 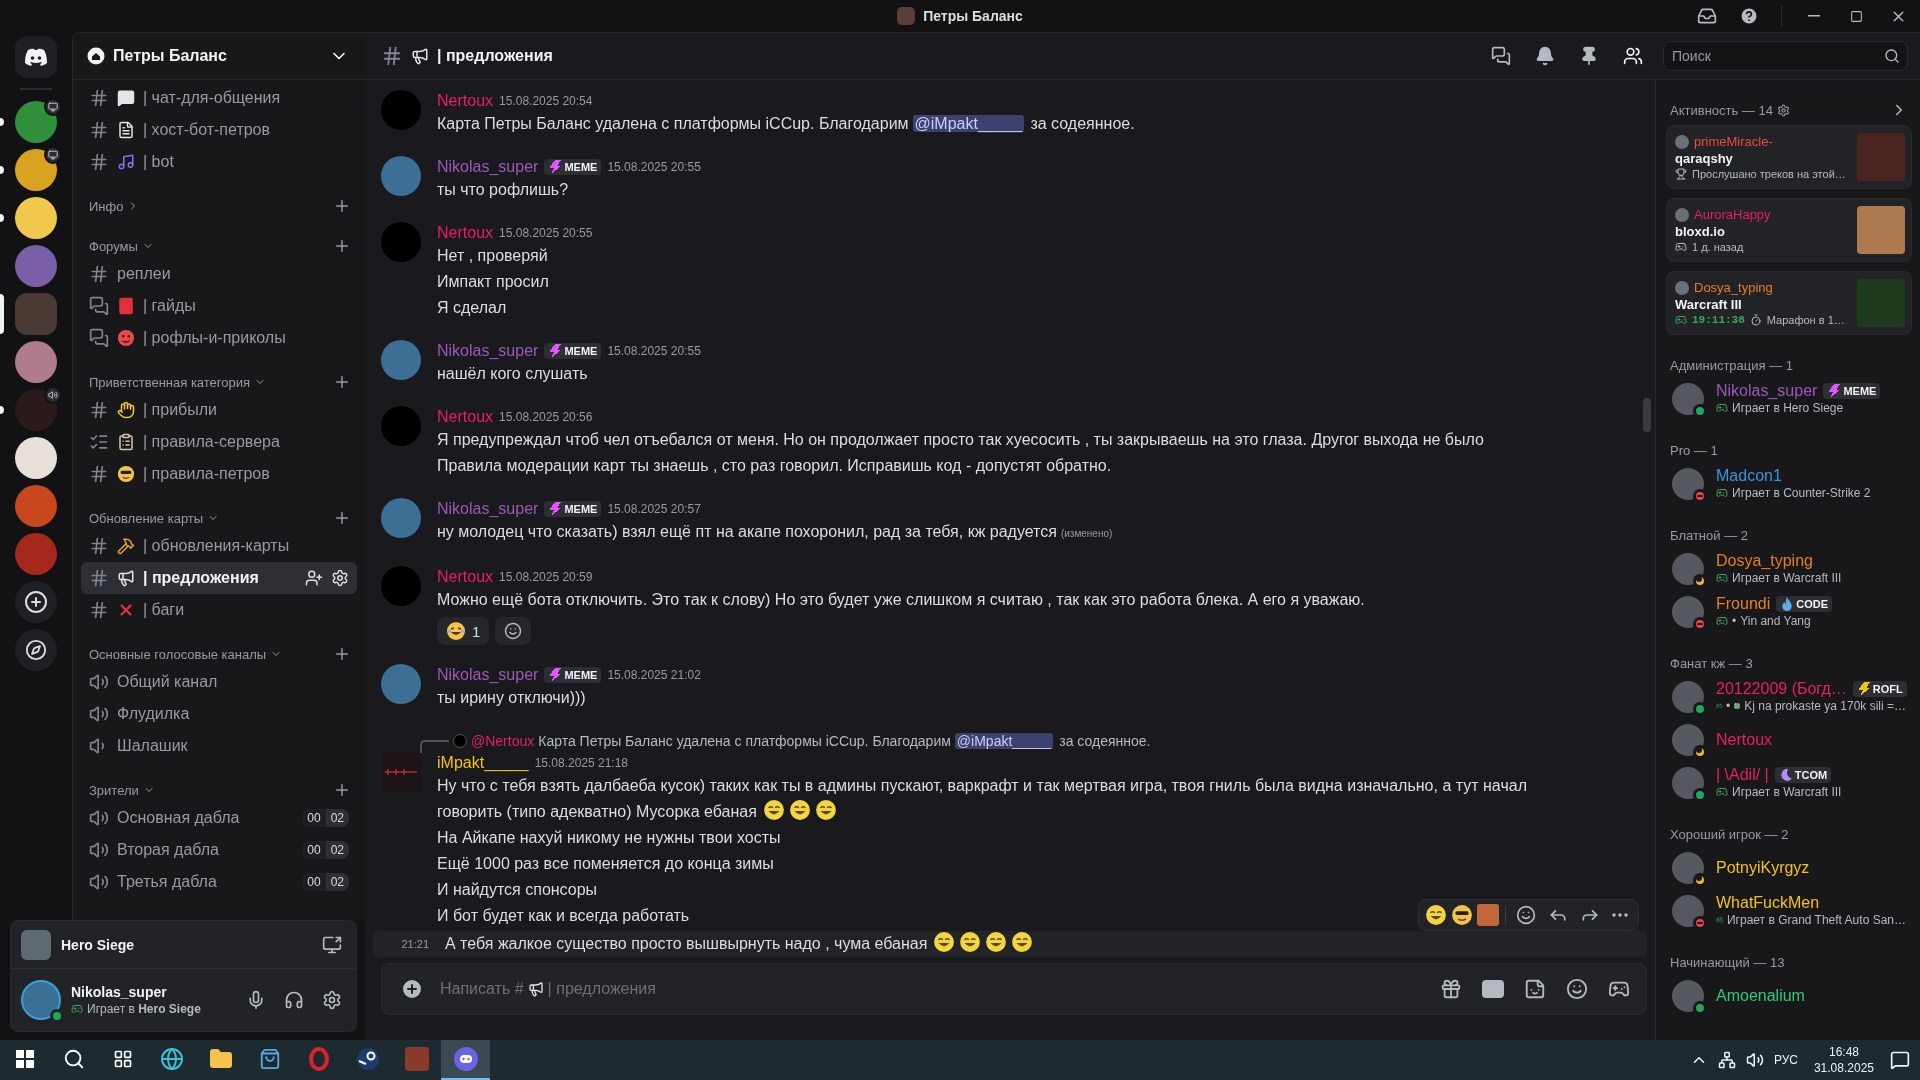 What do you see at coordinates (1729, 834) in the screenshot?
I see `group-title: Хороший игрок — 2` at bounding box center [1729, 834].